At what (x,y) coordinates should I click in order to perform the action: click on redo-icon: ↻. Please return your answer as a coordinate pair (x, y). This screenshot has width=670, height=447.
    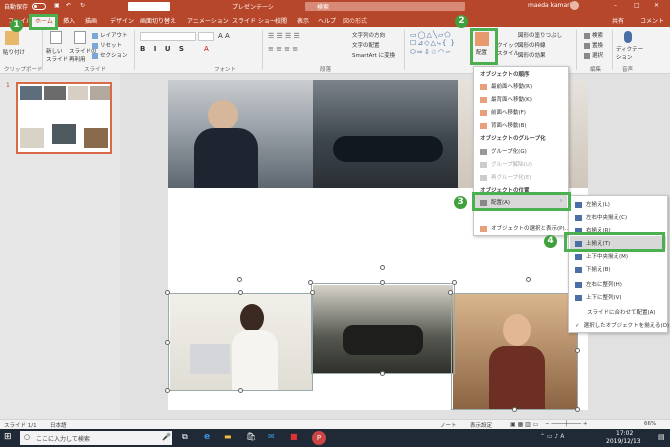
    Looking at the image, I should click on (82, 5).